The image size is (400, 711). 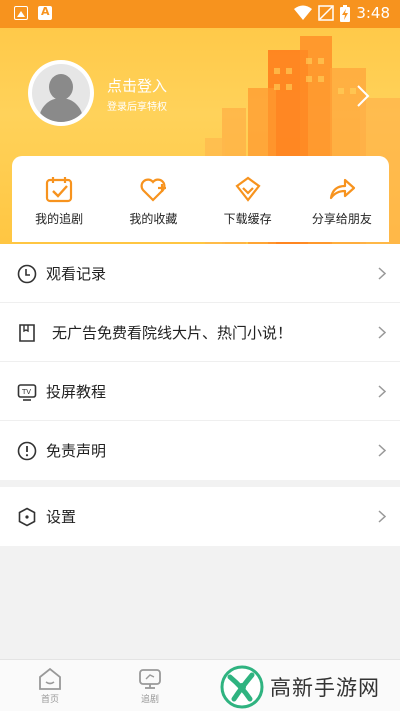 What do you see at coordinates (172, 332) in the screenshot?
I see `menu-item-label: 无广告免费看院线大片、热门小说！` at bounding box center [172, 332].